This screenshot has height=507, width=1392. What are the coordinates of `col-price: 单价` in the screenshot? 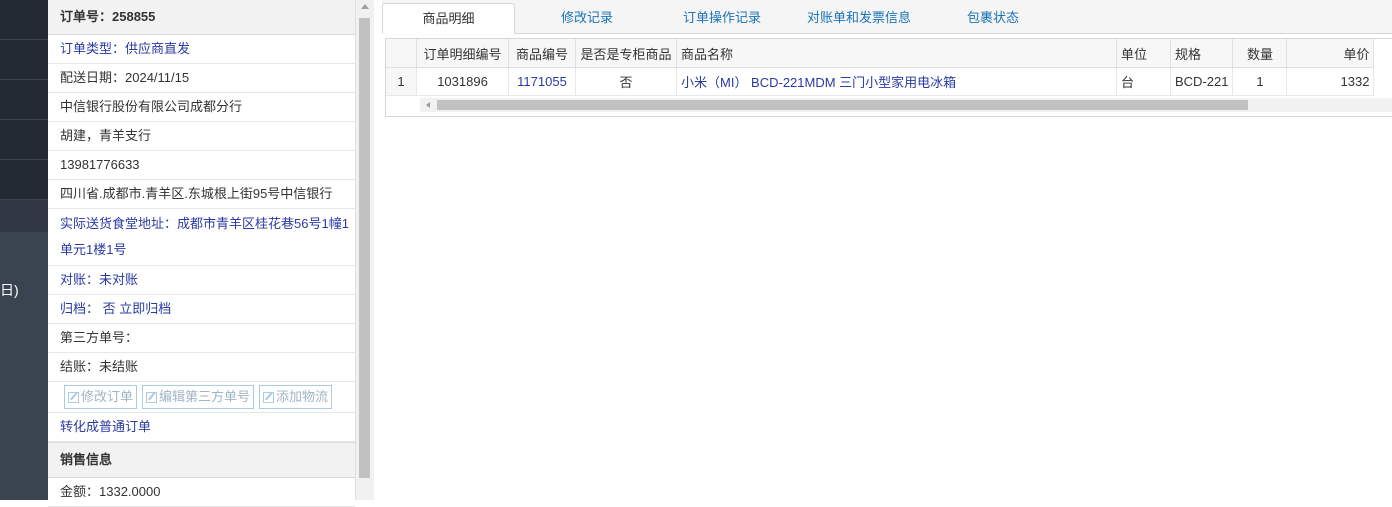 It's located at (1330, 53).